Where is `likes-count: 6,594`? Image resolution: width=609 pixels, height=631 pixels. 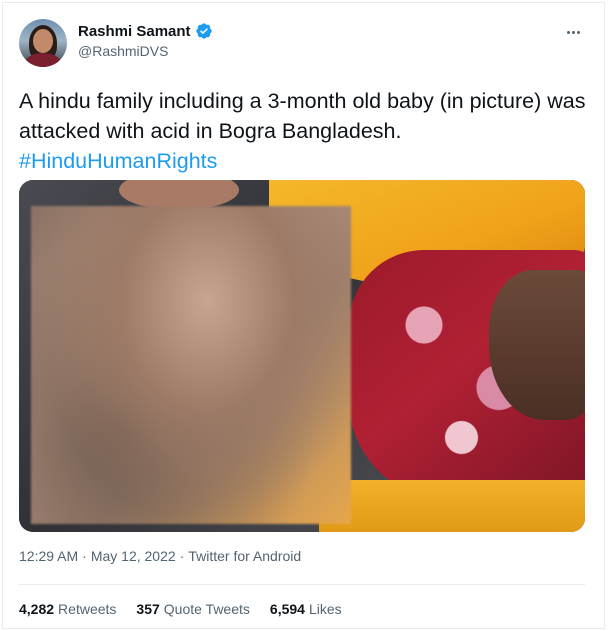 likes-count: 6,594 is located at coordinates (287, 609).